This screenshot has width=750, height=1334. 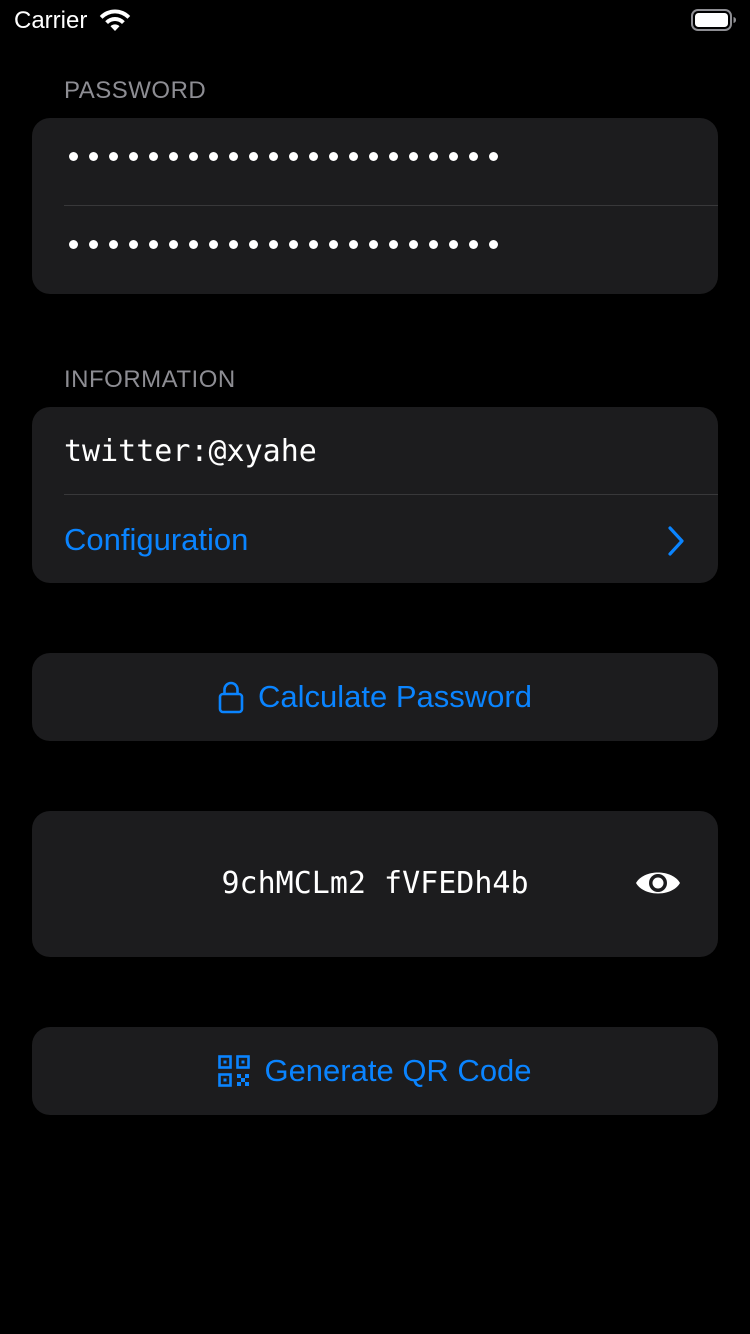 What do you see at coordinates (234, 1071) in the screenshot?
I see `qrcode-icon` at bounding box center [234, 1071].